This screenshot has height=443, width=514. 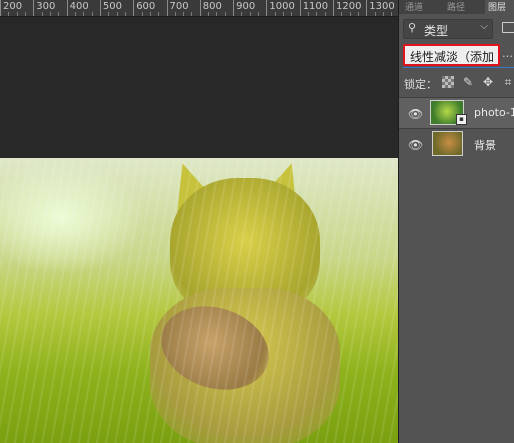 I want to click on ruler-tick: 300, so click(x=44, y=8).